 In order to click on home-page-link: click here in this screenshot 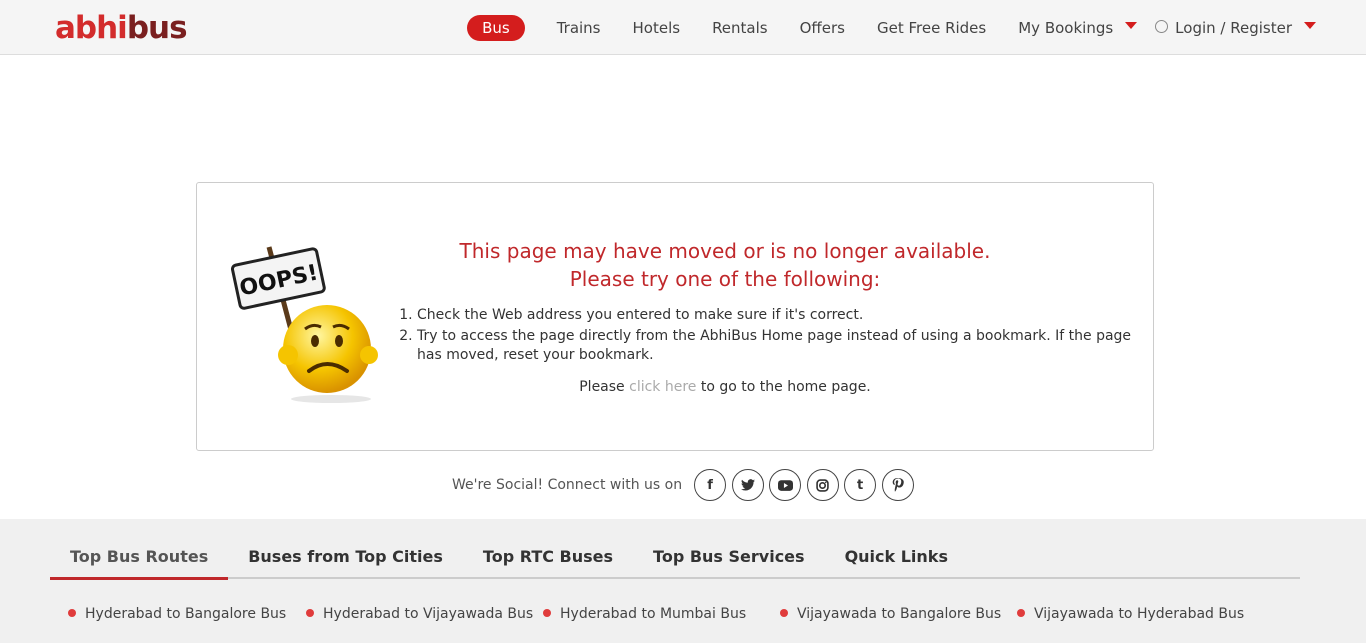, I will do `click(662, 387)`.